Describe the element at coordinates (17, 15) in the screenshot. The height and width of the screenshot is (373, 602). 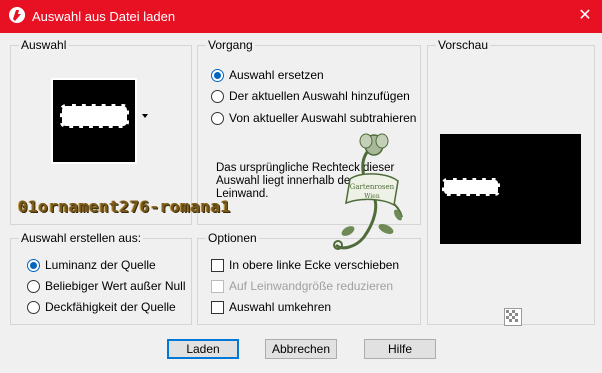
I see `app-icon` at that location.